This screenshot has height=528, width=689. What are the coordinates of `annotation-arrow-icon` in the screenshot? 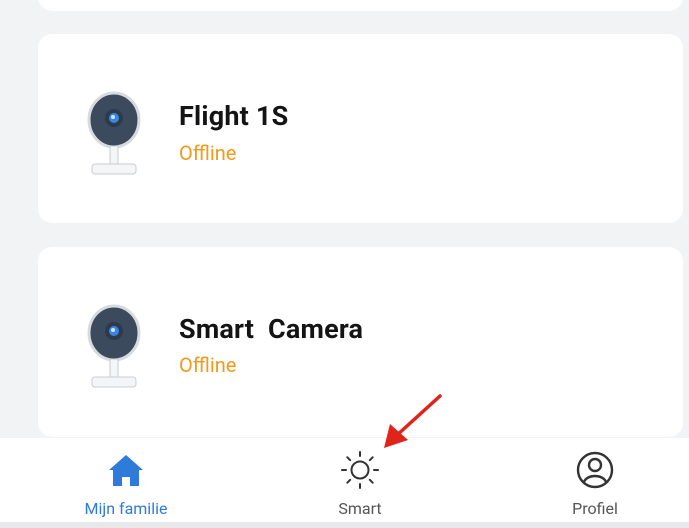 It's located at (413, 421).